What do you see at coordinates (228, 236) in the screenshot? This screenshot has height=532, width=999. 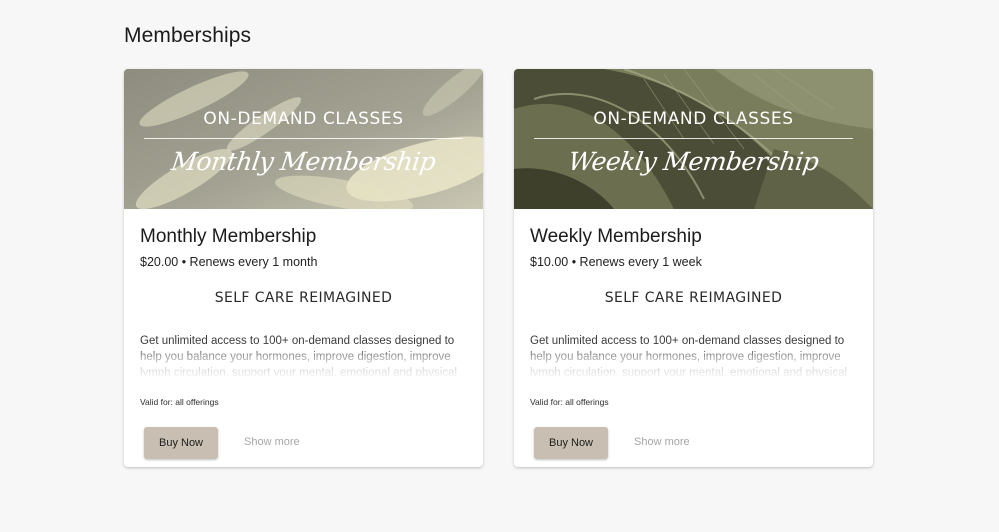 I see `membership-name: Monthly Membership` at bounding box center [228, 236].